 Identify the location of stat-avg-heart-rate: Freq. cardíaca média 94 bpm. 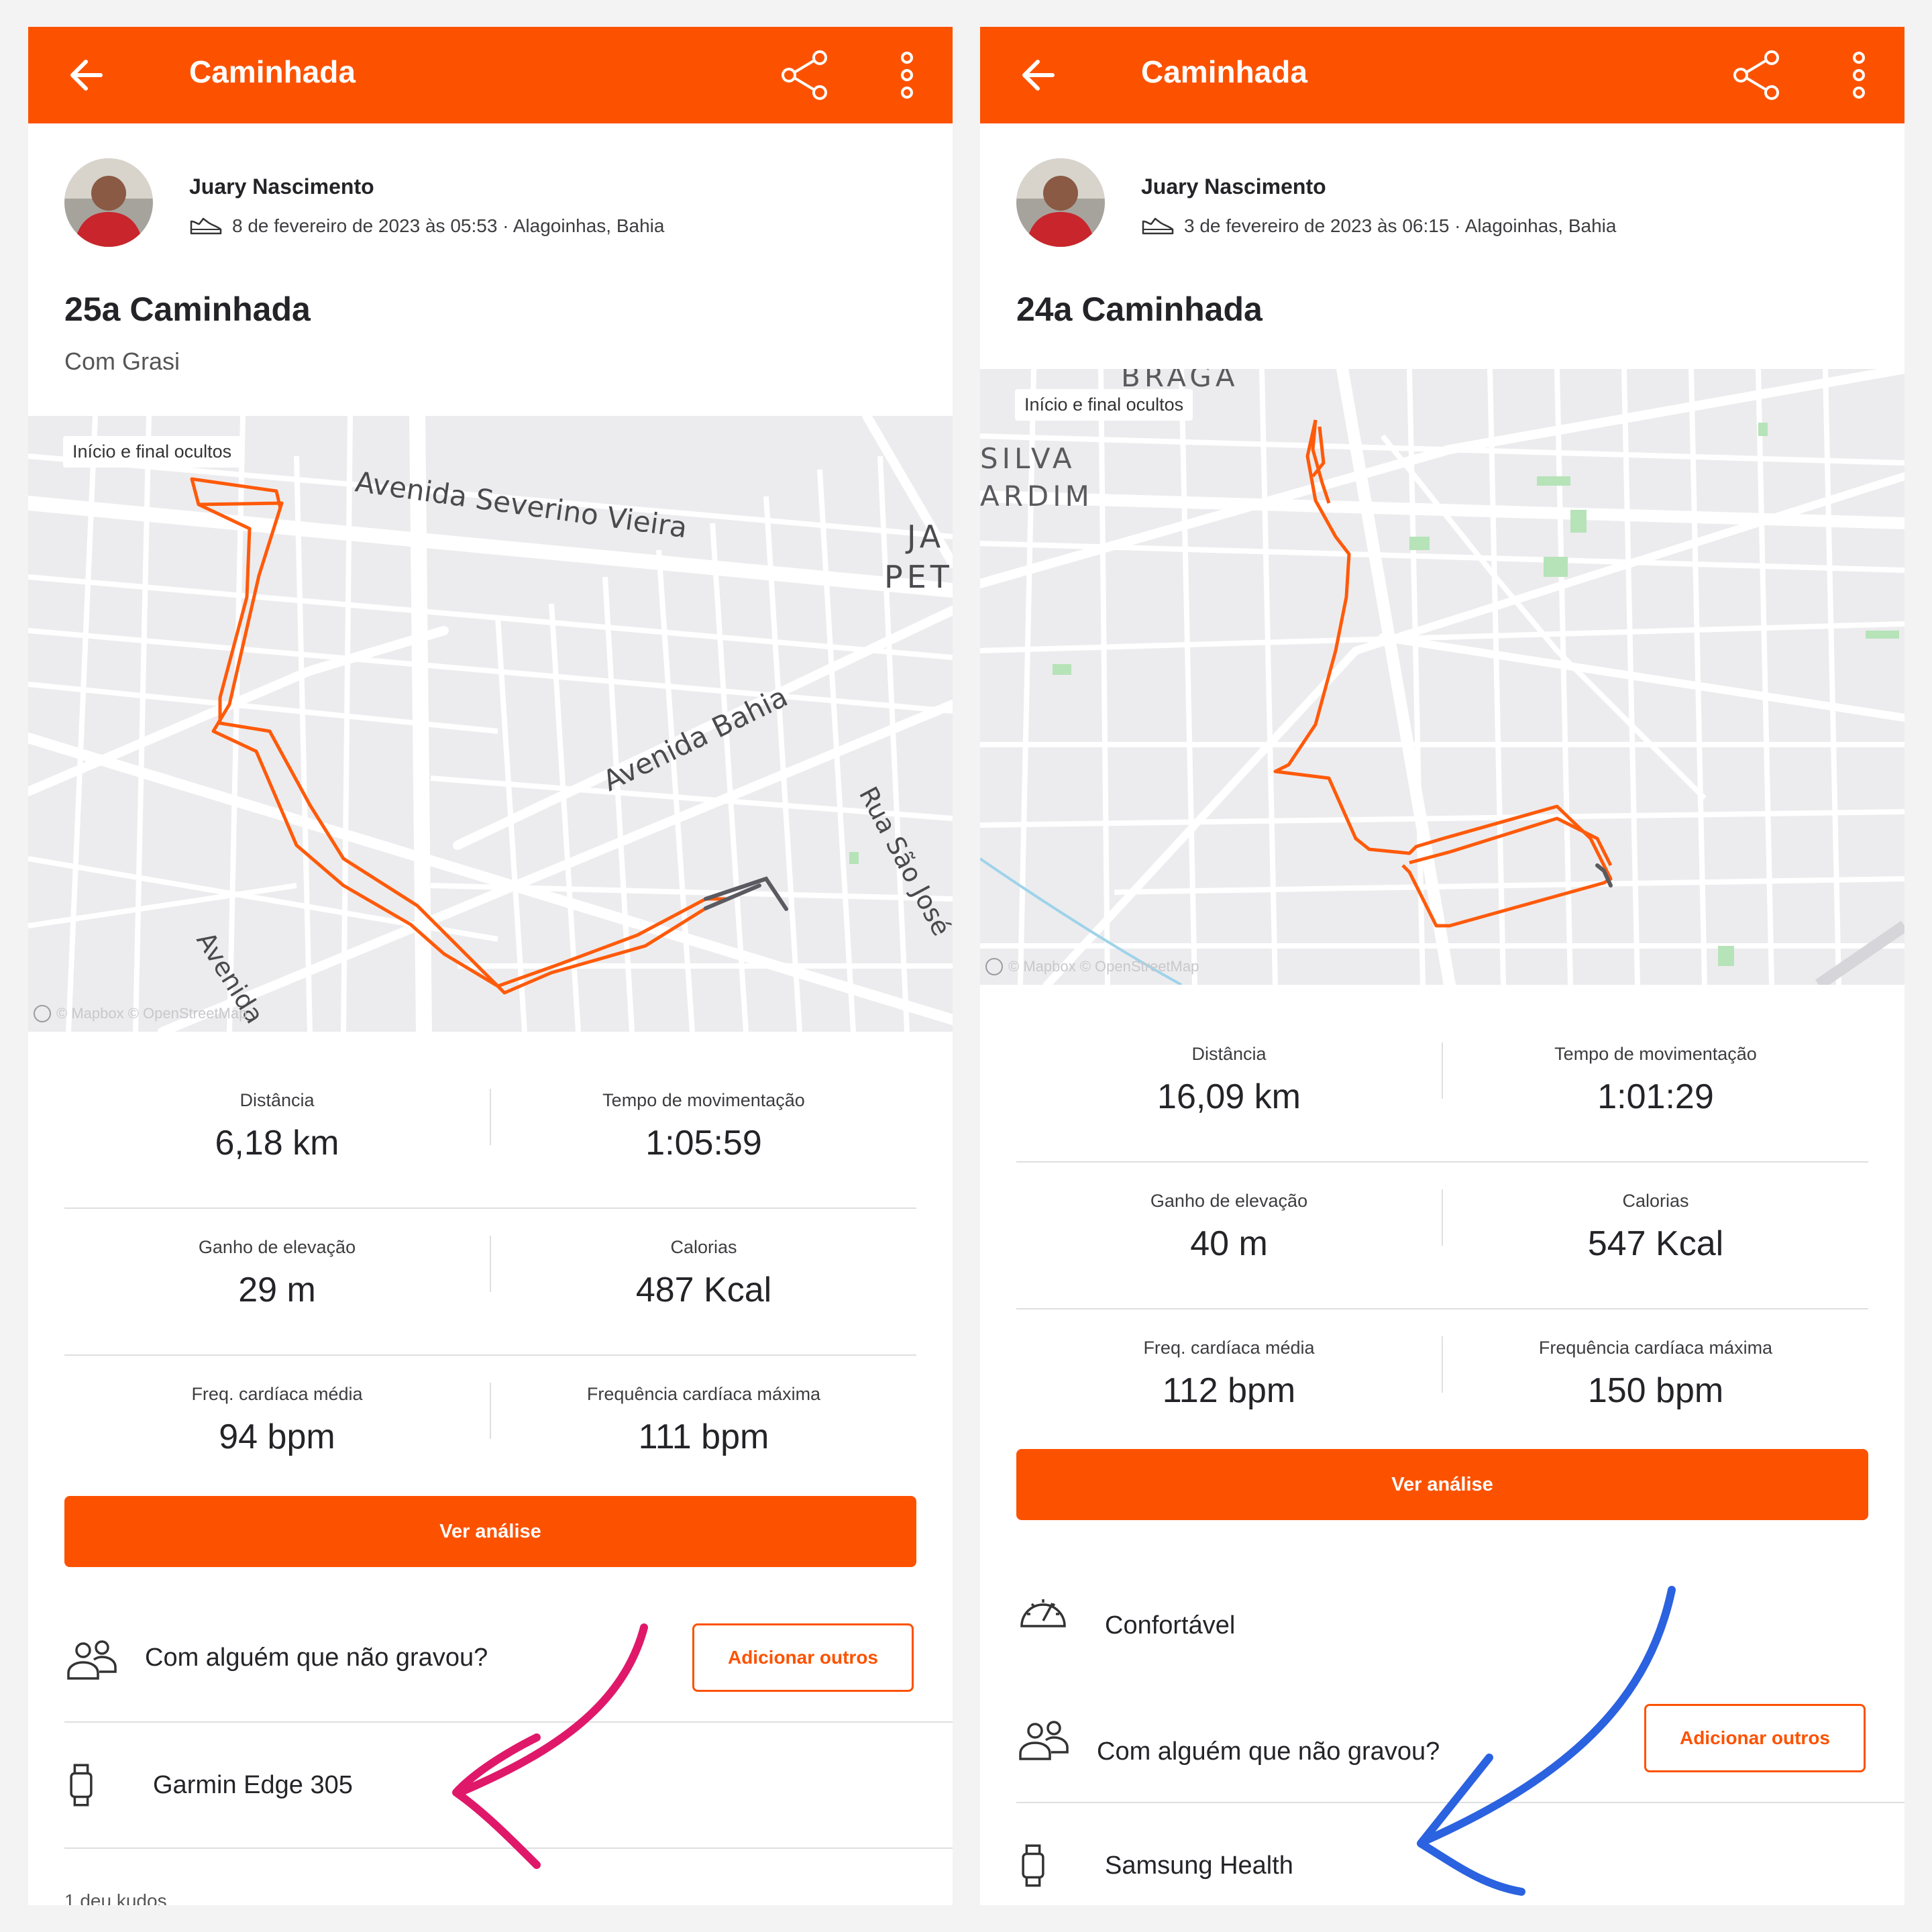
(277, 1420).